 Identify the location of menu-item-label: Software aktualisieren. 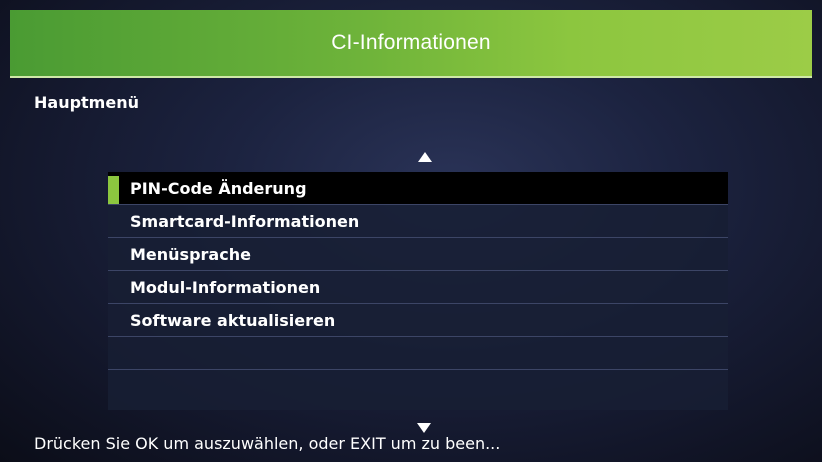
(233, 320).